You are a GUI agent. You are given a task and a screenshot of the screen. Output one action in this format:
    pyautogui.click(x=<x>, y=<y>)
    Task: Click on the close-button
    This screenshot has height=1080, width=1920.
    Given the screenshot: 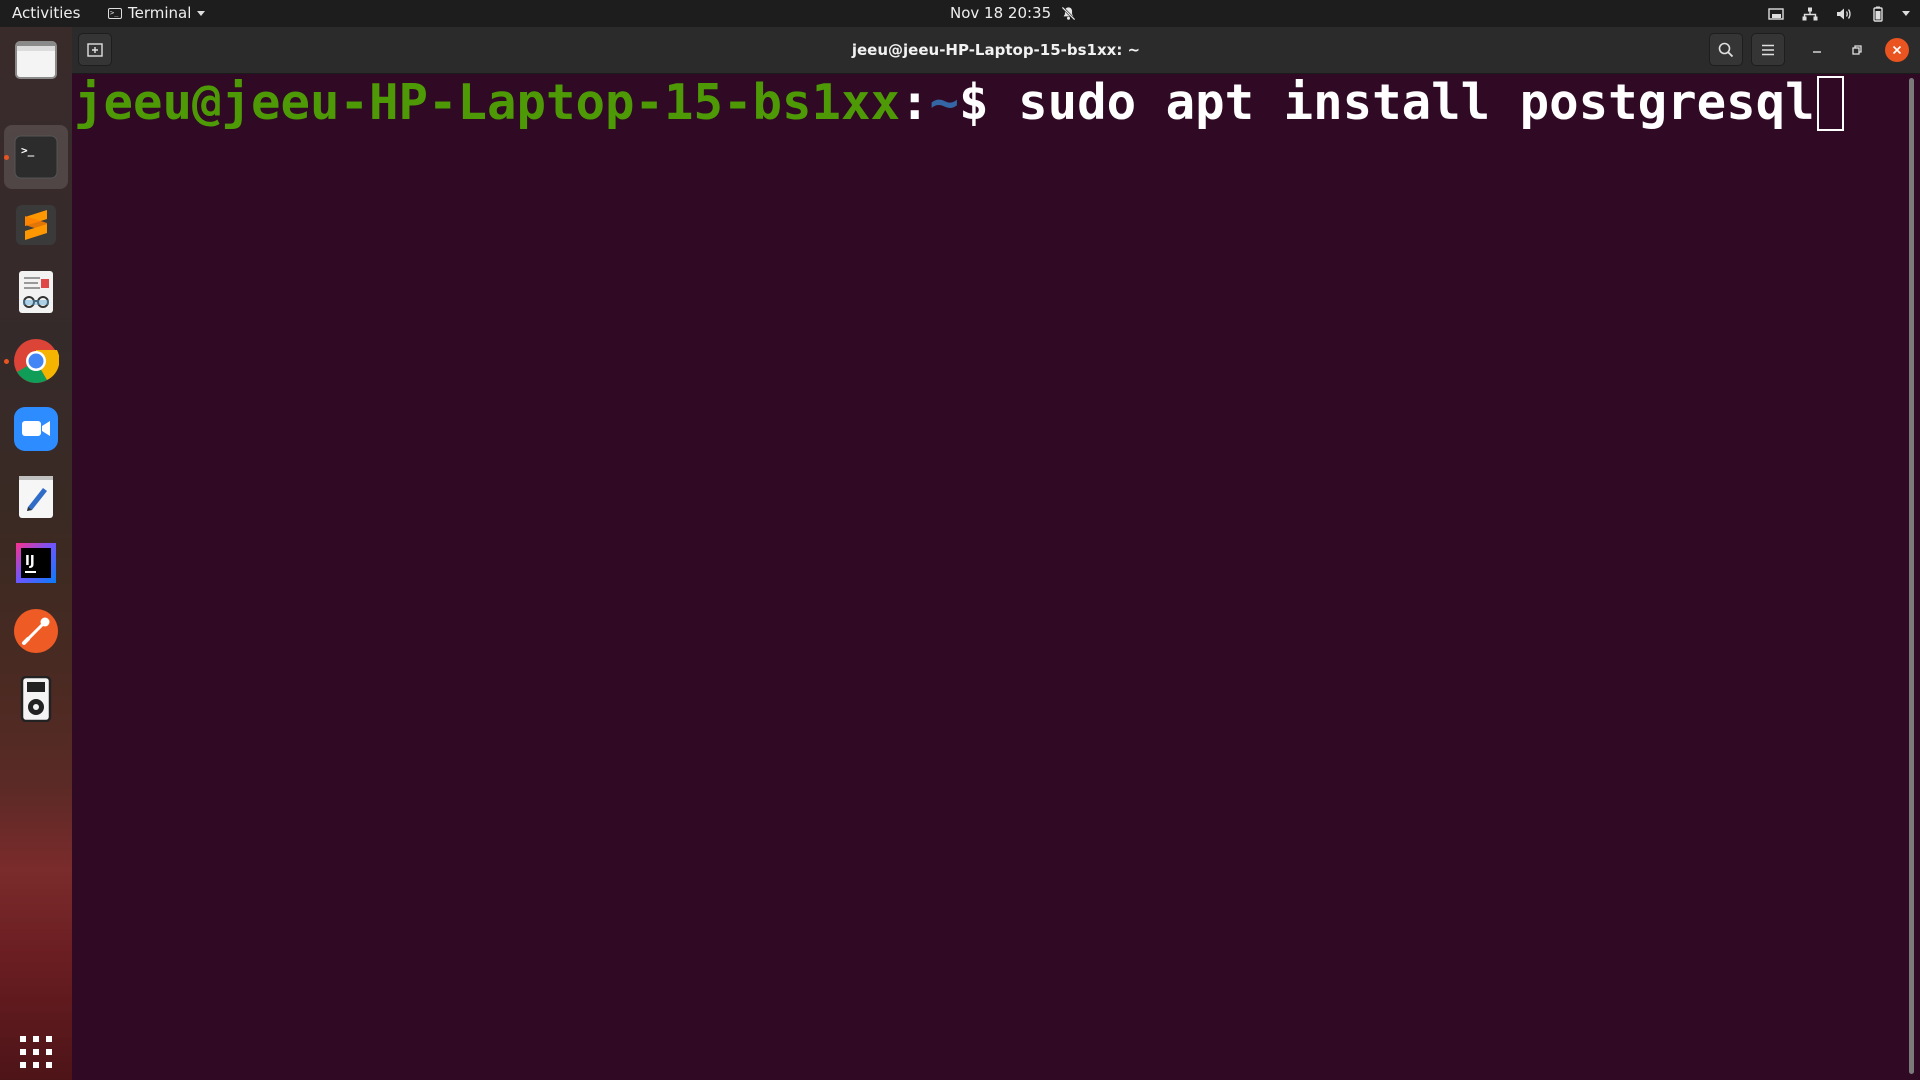 What is the action you would take?
    pyautogui.click(x=1897, y=50)
    